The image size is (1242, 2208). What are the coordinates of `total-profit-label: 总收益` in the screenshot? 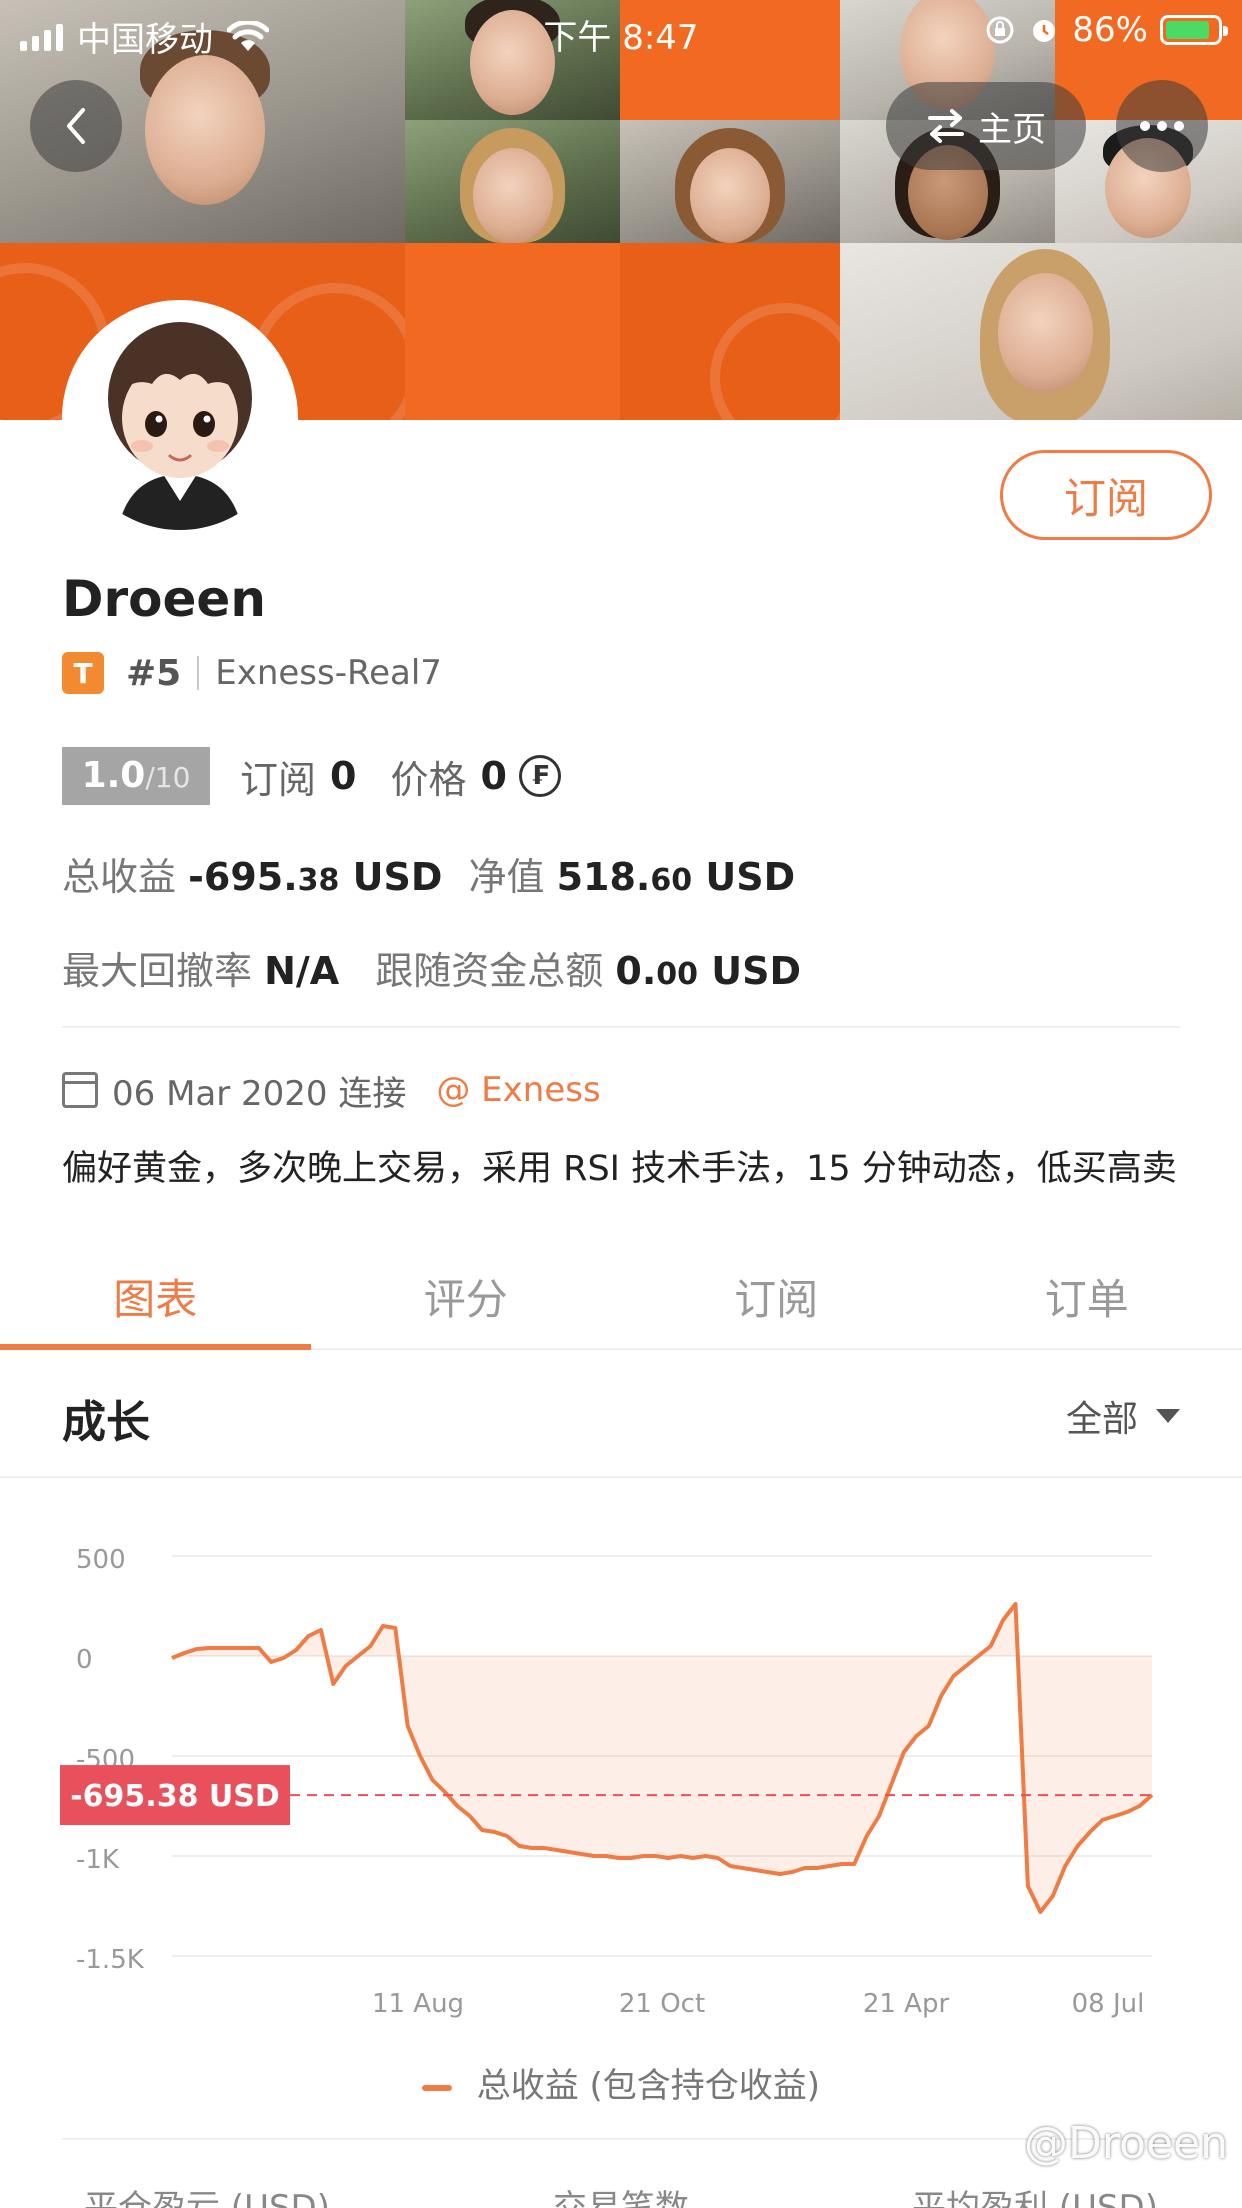 It's located at (119, 877).